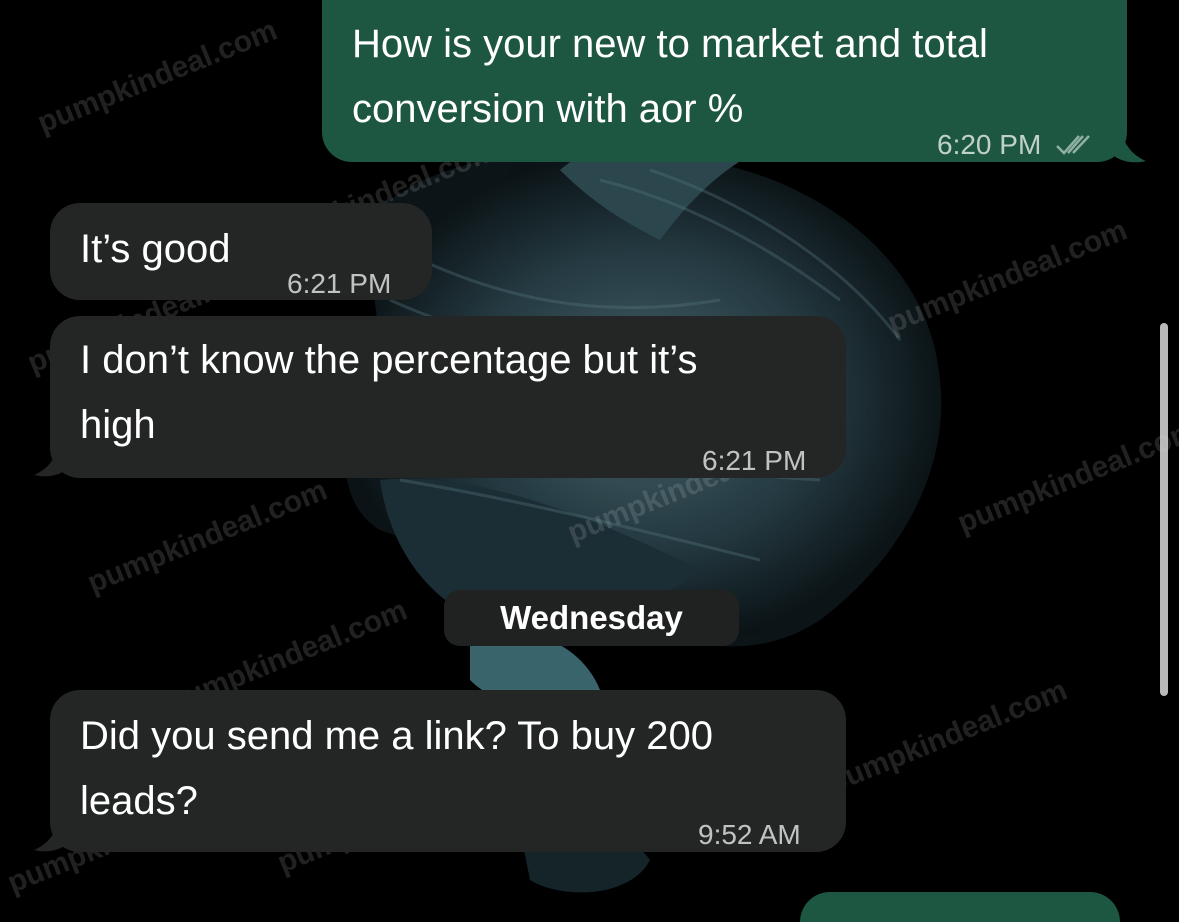 The image size is (1179, 922). What do you see at coordinates (670, 44) in the screenshot?
I see `message-line: How is your new to market and total` at bounding box center [670, 44].